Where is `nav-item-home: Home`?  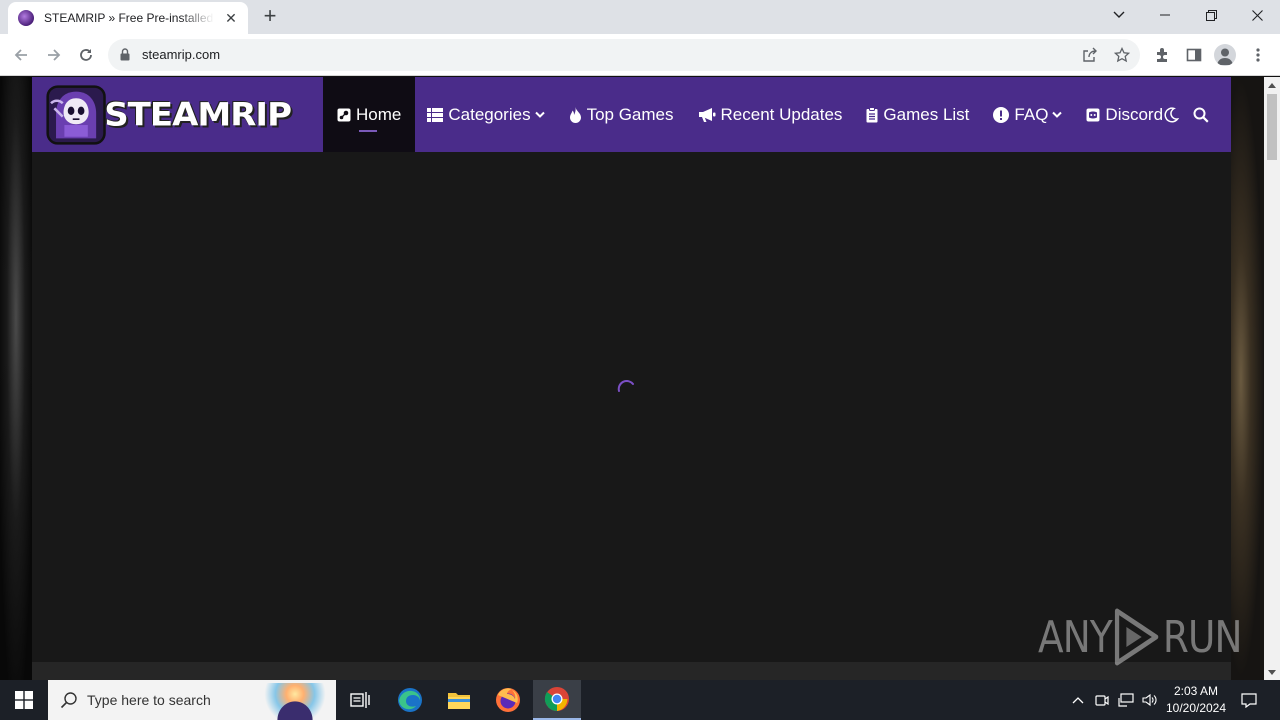 nav-item-home: Home is located at coordinates (369, 115).